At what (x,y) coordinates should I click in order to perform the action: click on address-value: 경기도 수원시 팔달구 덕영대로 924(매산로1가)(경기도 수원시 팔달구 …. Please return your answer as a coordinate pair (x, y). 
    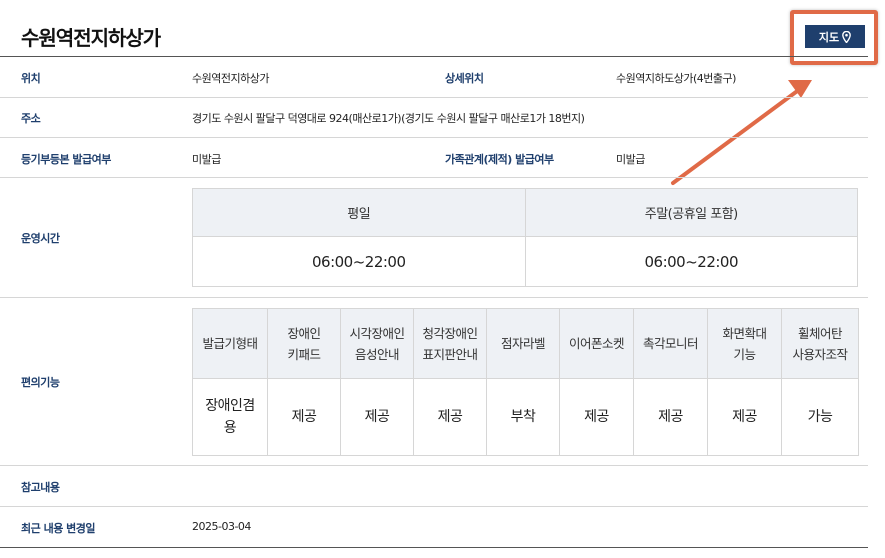
    Looking at the image, I should click on (388, 118).